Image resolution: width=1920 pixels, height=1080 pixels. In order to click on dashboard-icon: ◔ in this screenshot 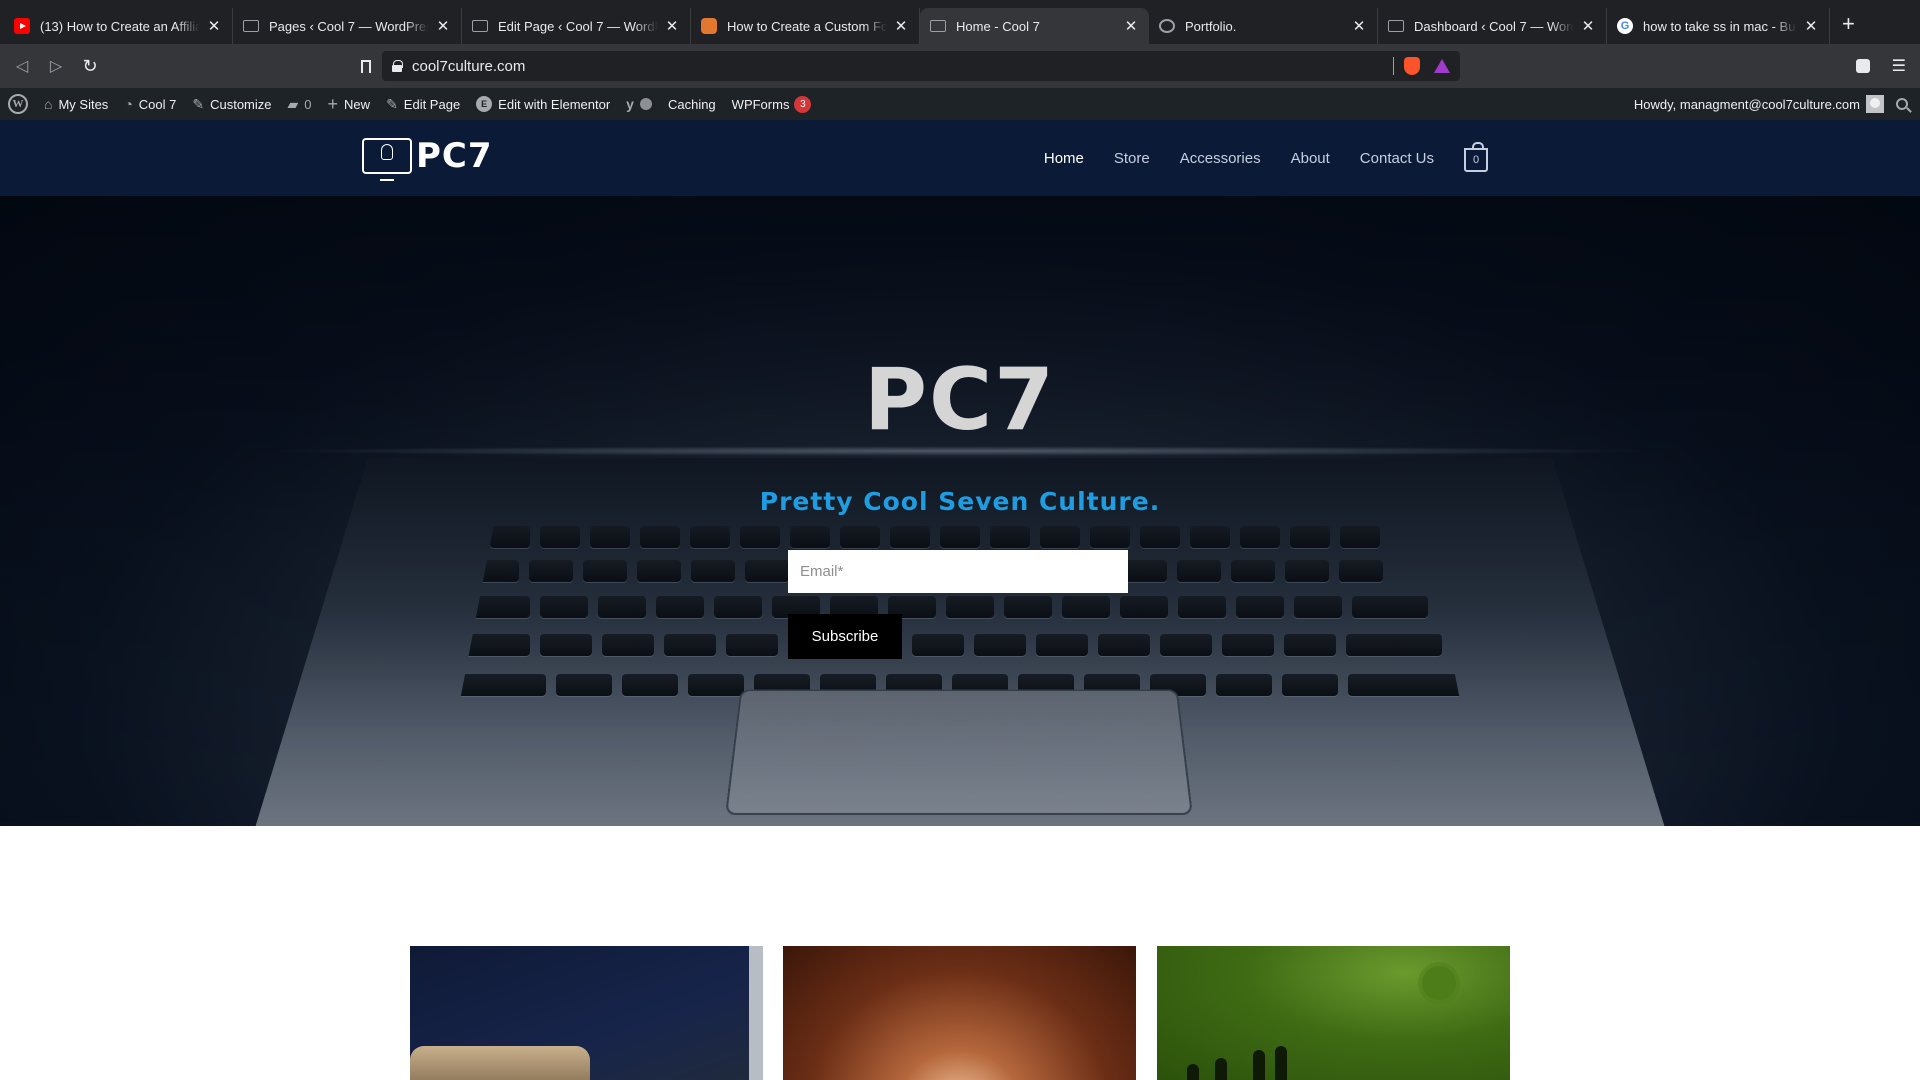, I will do `click(128, 104)`.